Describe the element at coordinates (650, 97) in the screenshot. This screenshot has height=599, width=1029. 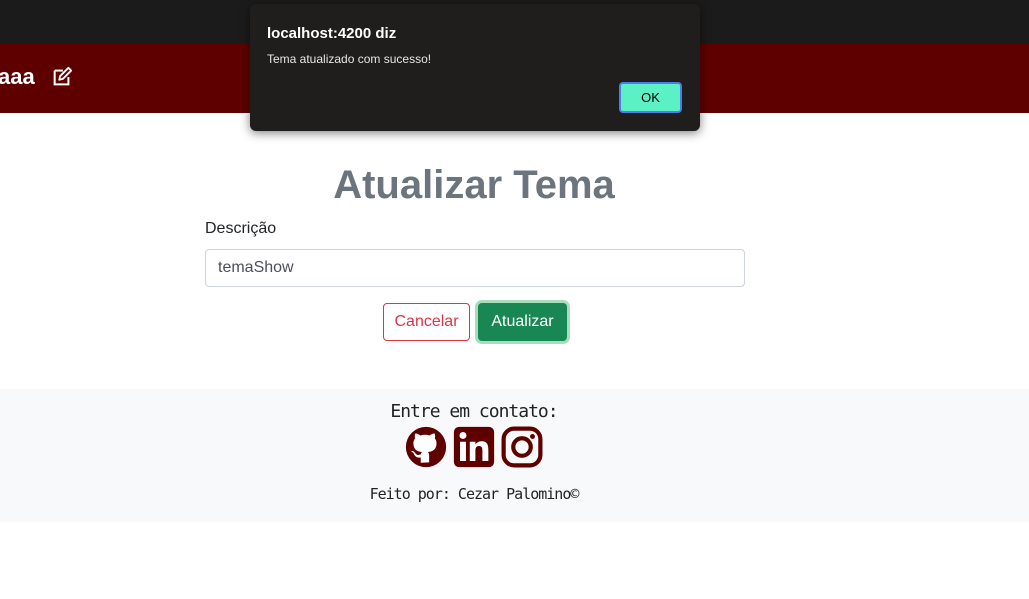
I see `alert-ok-button: OK` at that location.